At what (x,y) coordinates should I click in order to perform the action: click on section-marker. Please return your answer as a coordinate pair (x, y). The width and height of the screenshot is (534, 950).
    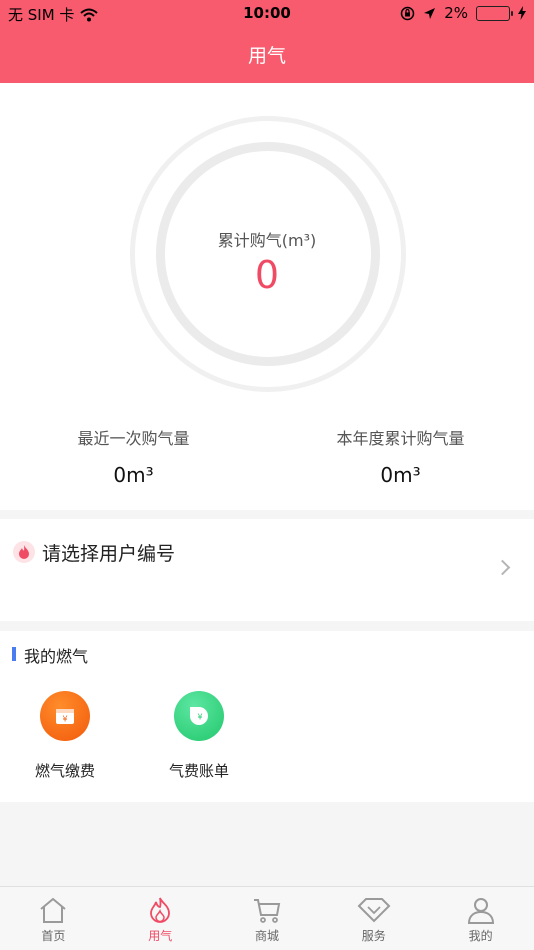
    Looking at the image, I should click on (14, 654).